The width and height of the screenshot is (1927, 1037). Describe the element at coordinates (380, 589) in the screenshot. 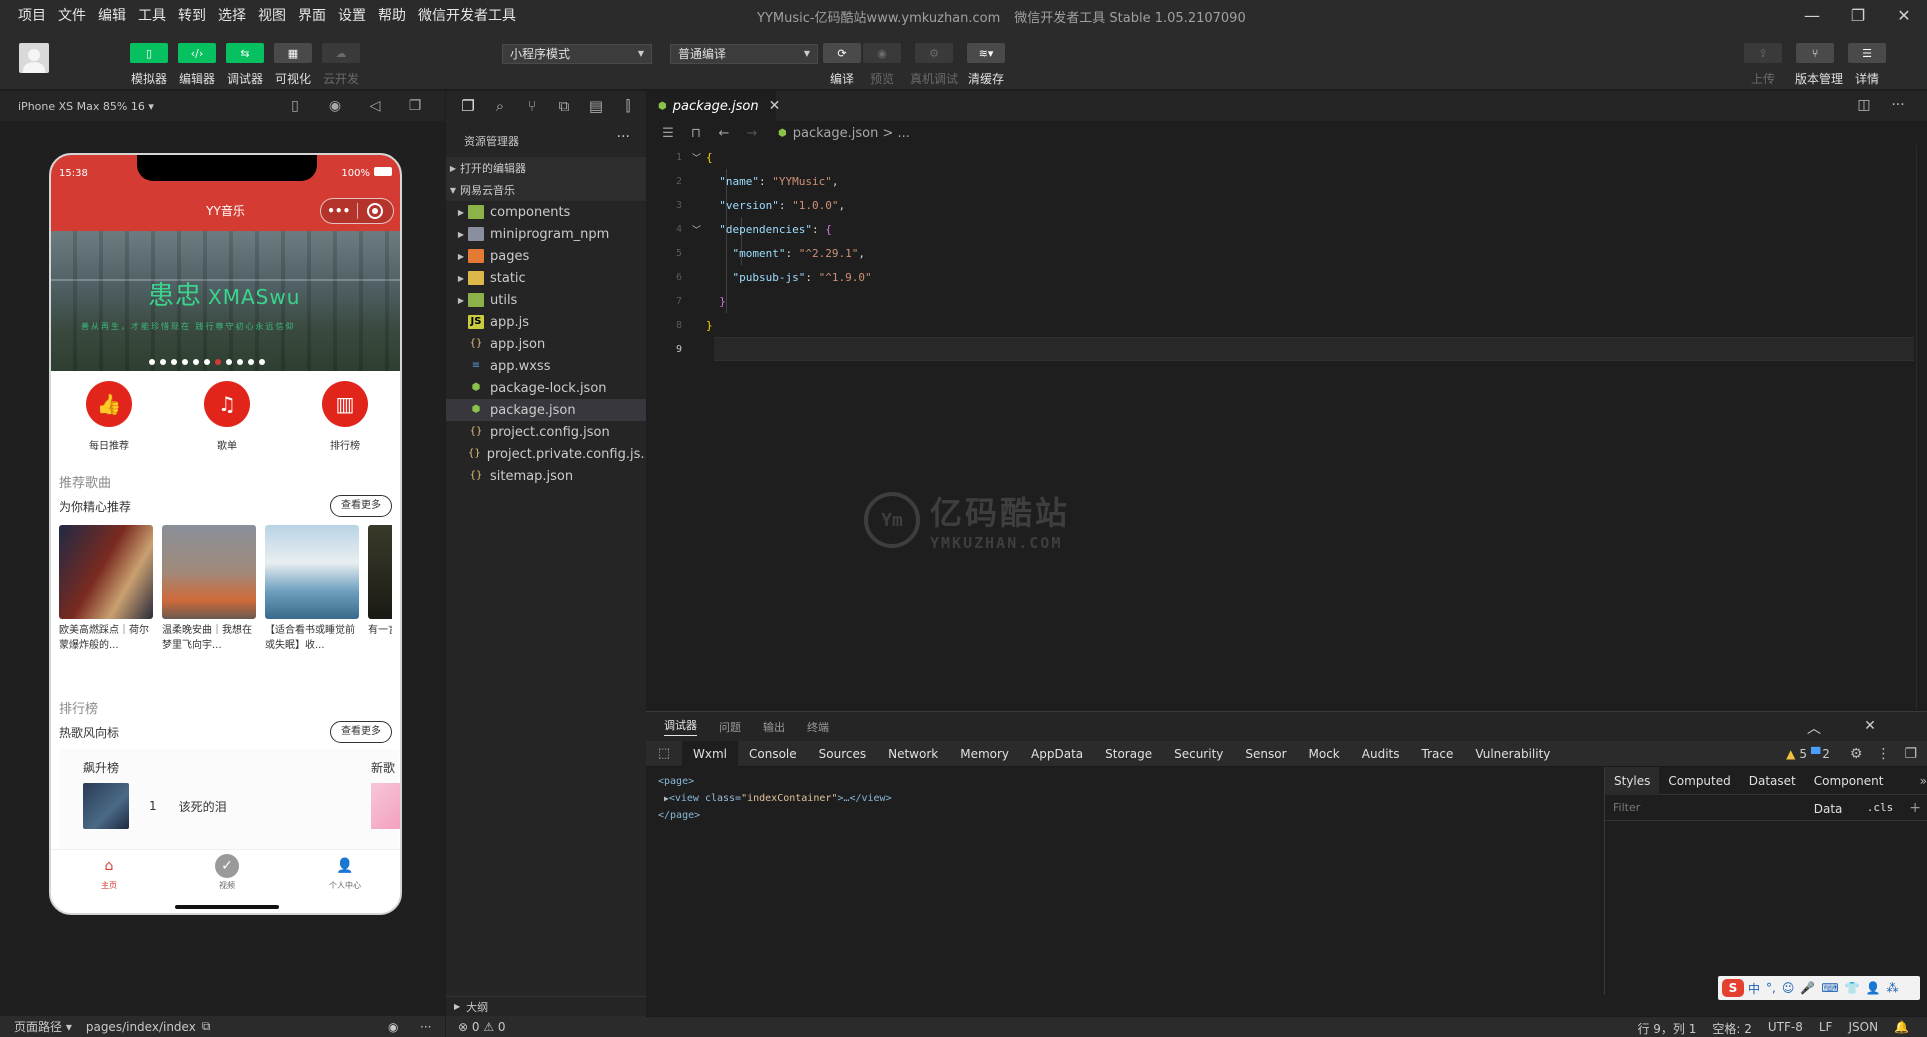

I see `recommend-card: 有一言，` at that location.